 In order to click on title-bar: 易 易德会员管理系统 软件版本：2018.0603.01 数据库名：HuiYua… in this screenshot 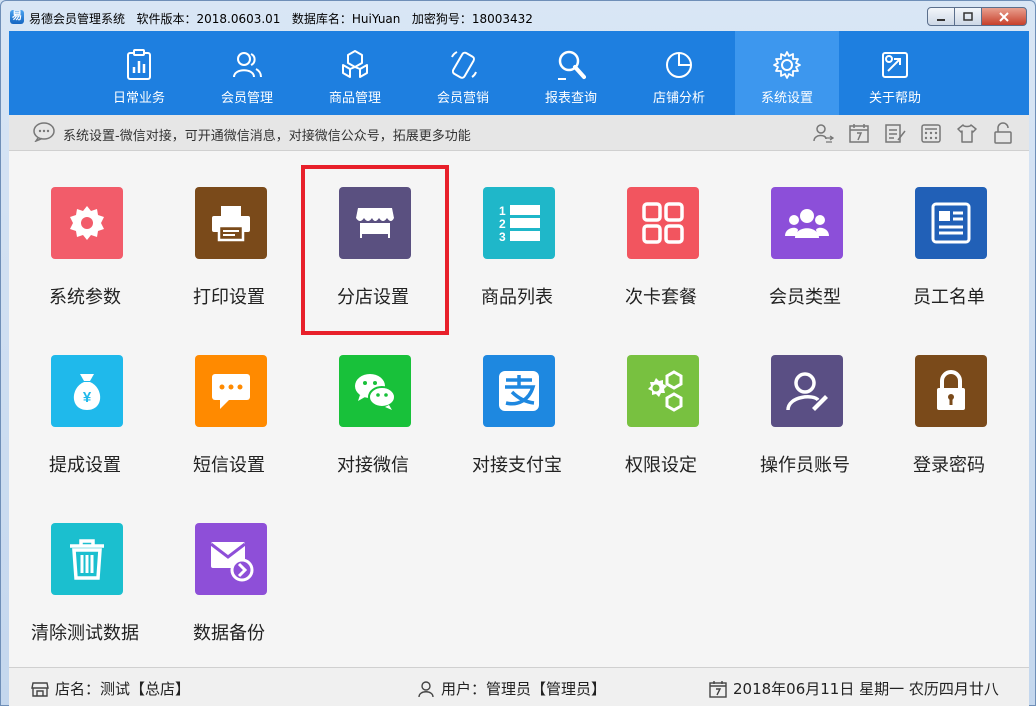, I will do `click(518, 16)`.